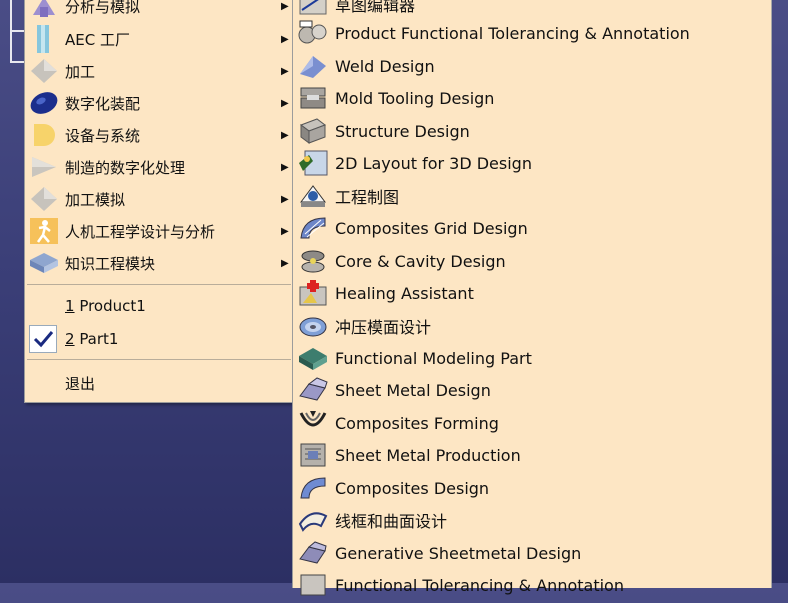  Describe the element at coordinates (532, 196) in the screenshot. I see `menu-item-drafting: 工程制图` at that location.